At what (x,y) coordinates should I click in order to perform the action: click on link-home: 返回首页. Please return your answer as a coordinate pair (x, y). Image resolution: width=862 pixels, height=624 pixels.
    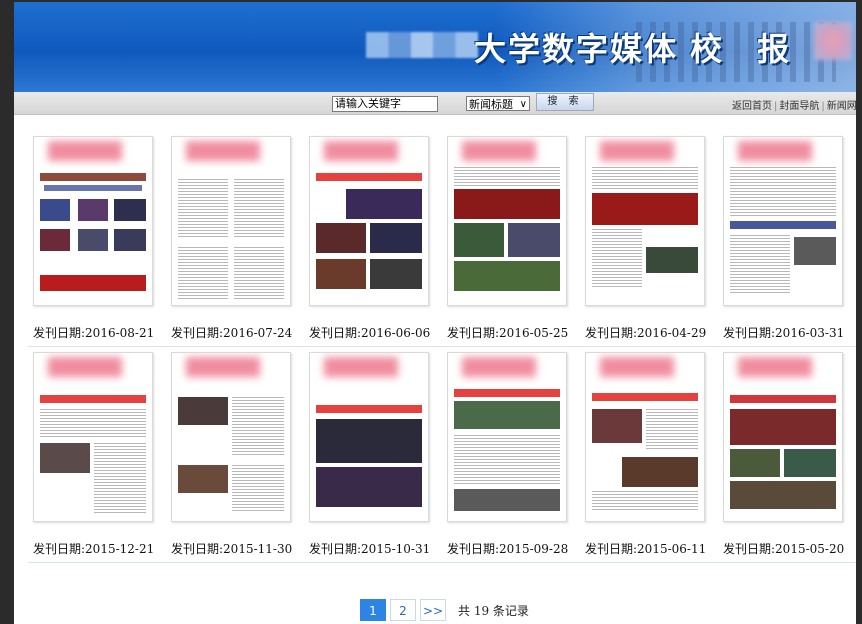
    Looking at the image, I should click on (752, 106).